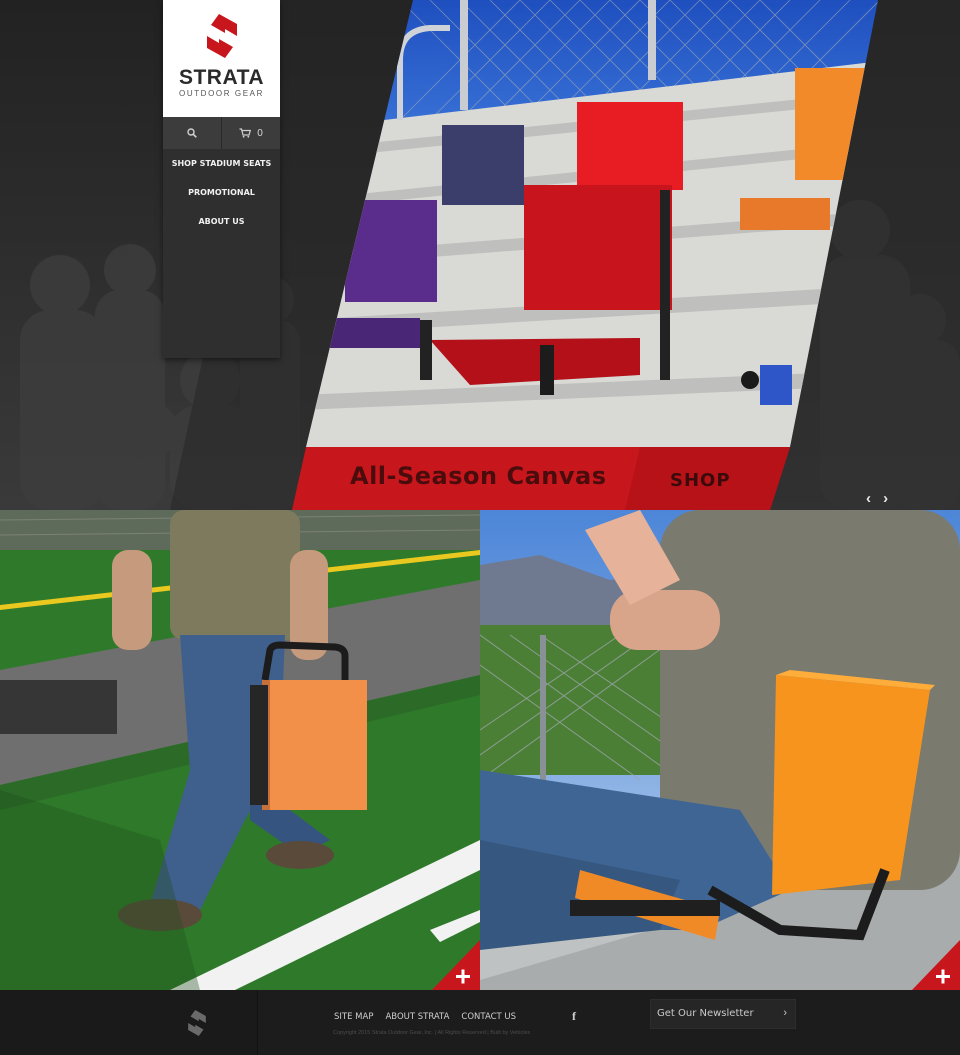  I want to click on footer-link-site-map: SITE MAP, so click(353, 1017).